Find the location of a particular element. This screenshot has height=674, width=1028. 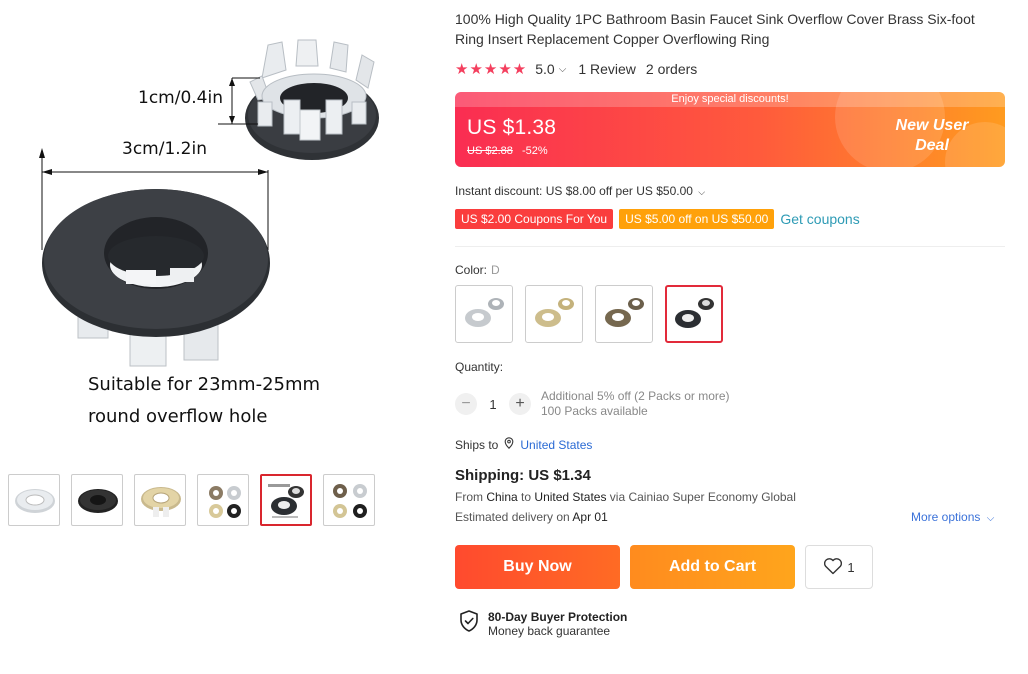

color-label: Color: D is located at coordinates (477, 270).